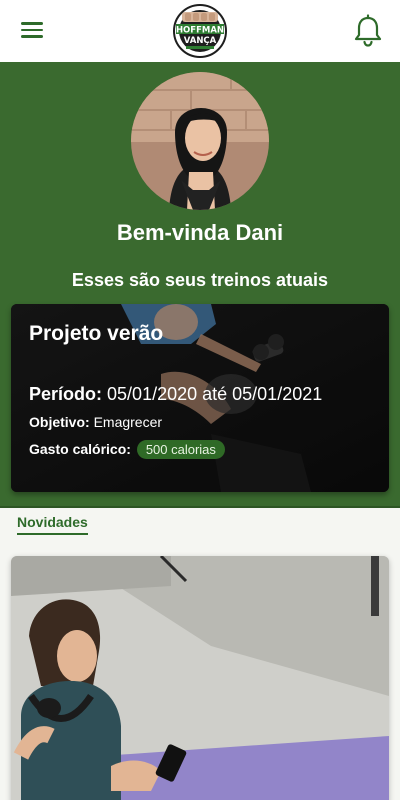 The image size is (400, 800). I want to click on period-value: 05/01/2020 até 05/01/2021, so click(215, 394).